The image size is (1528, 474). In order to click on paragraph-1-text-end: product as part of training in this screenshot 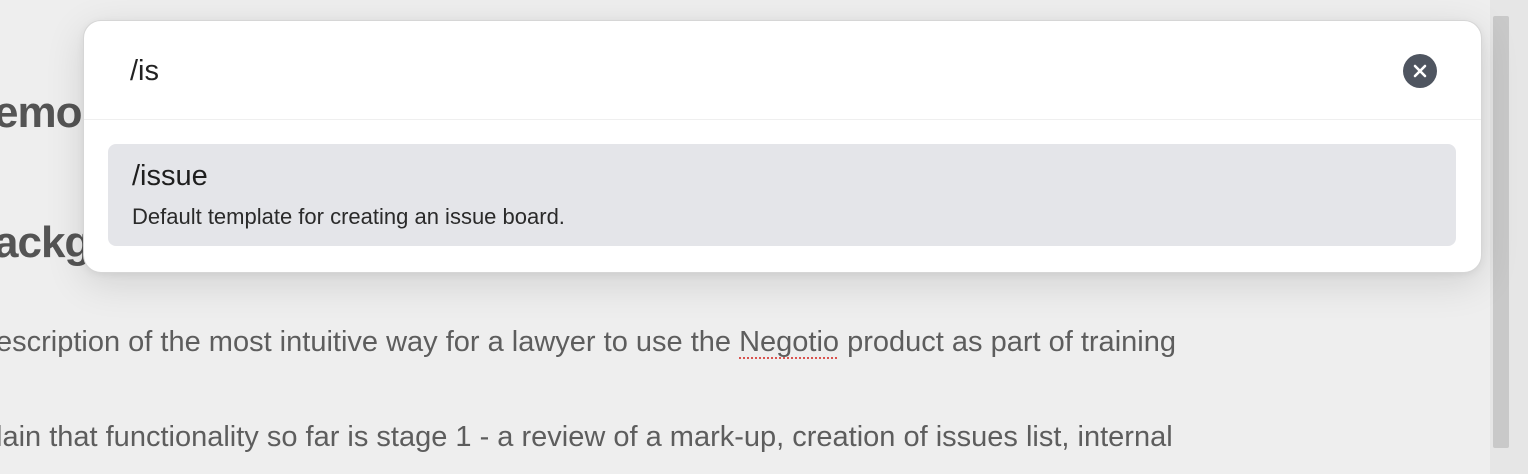, I will do `click(1007, 342)`.